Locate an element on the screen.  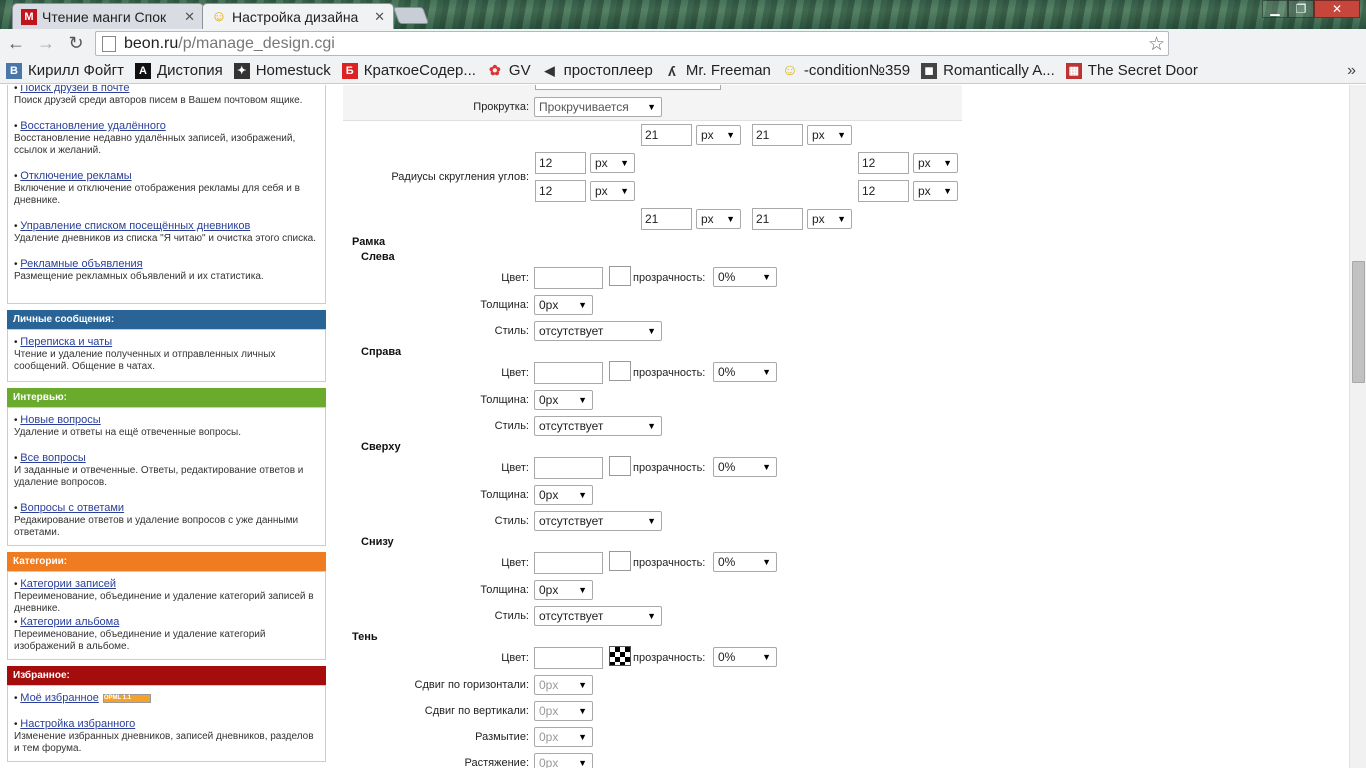
bottom-thickness-select: 0px is located at coordinates (563, 590).